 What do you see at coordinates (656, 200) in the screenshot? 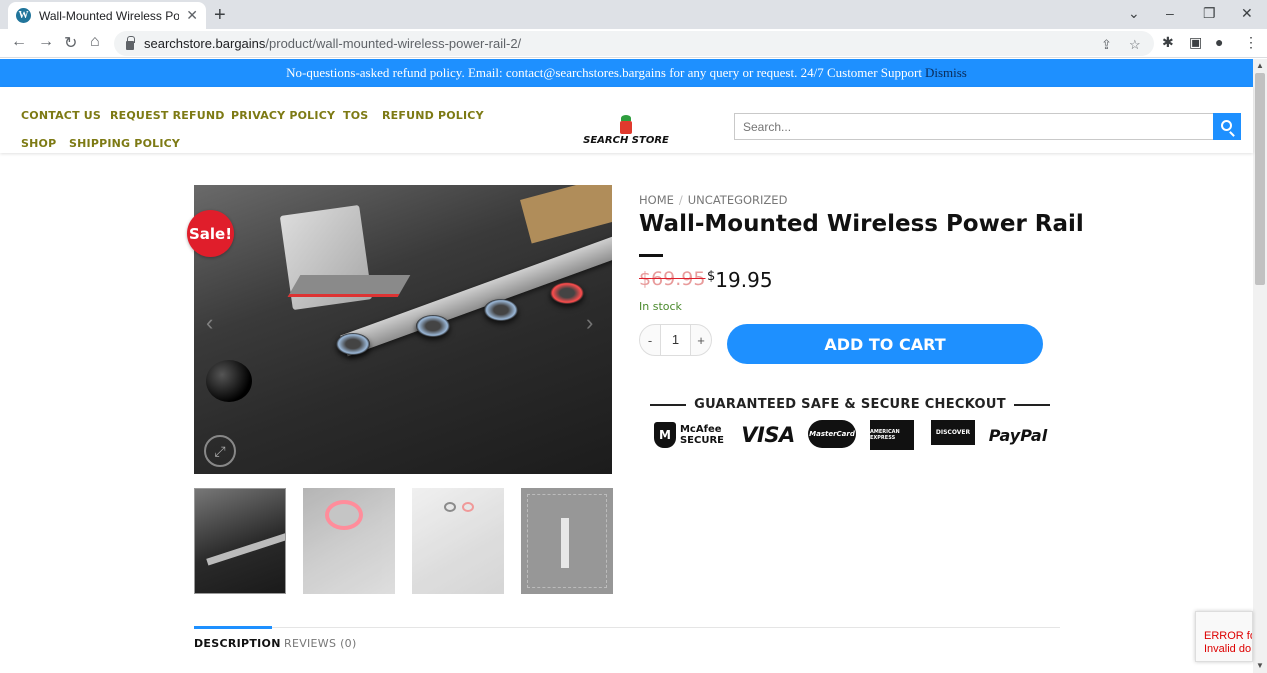
I see `breadcrumb-home: HOME` at bounding box center [656, 200].